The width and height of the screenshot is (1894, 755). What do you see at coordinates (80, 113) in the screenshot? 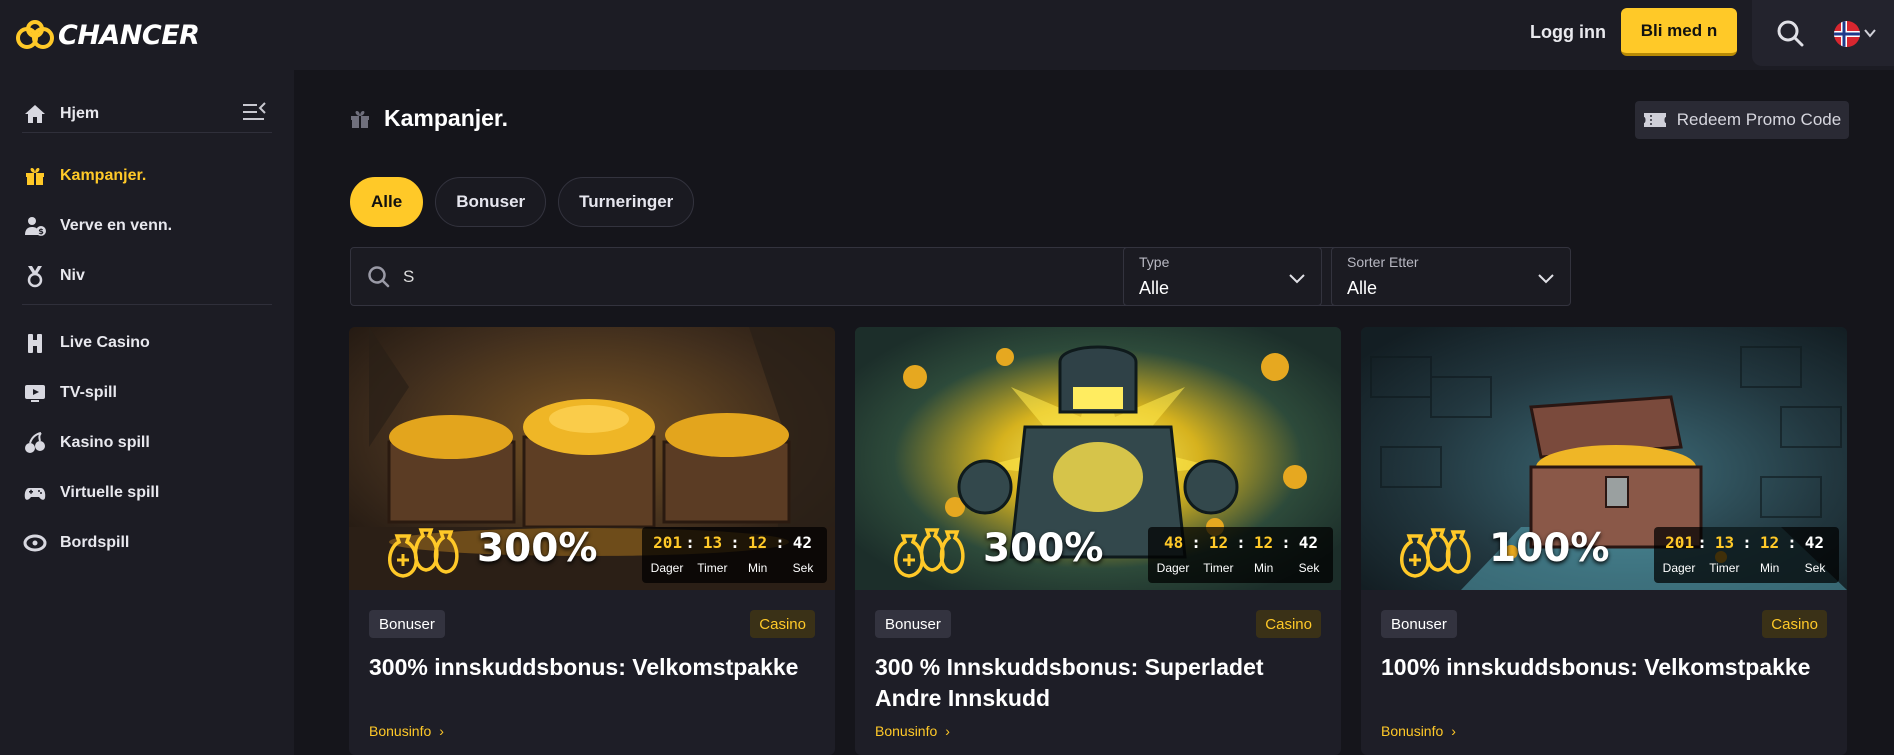
I see `sidebar-item-label: Hjem` at bounding box center [80, 113].